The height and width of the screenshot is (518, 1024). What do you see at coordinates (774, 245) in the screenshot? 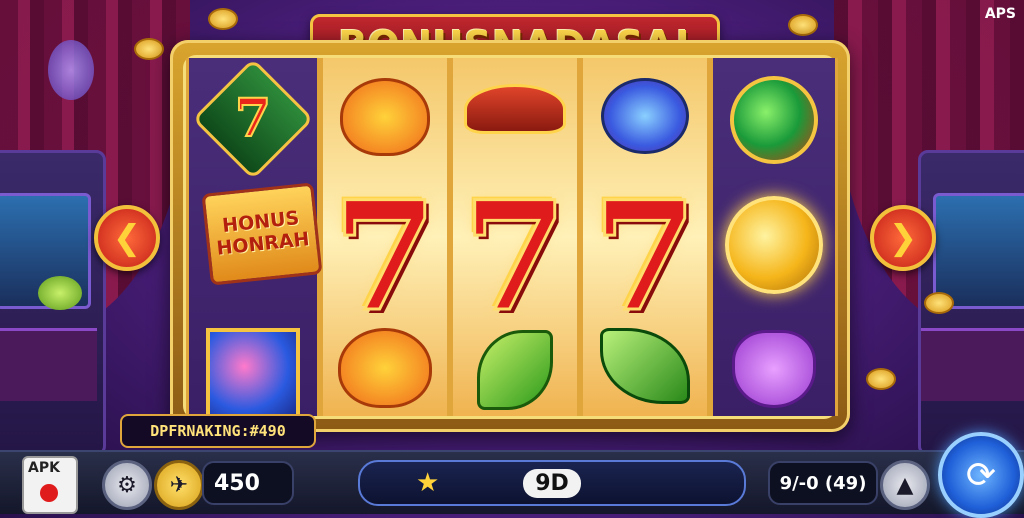
I see `gold-bell-symbol` at bounding box center [774, 245].